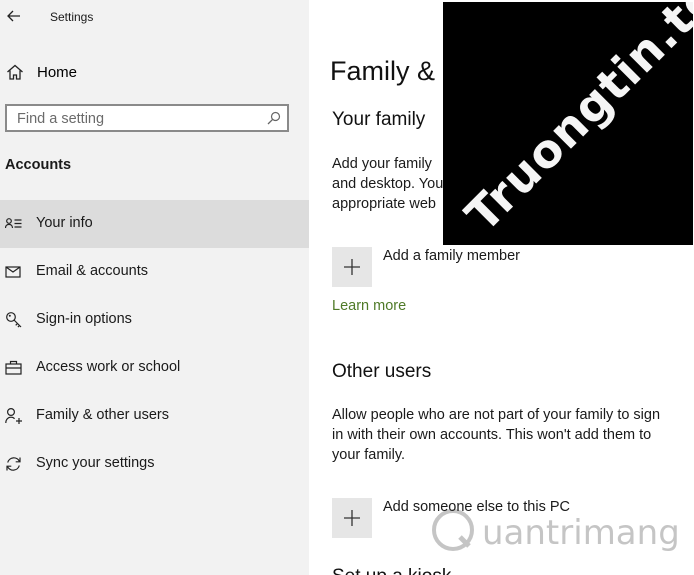 Image resolution: width=694 pixels, height=575 pixels. I want to click on search-input: Find a setting, so click(147, 118).